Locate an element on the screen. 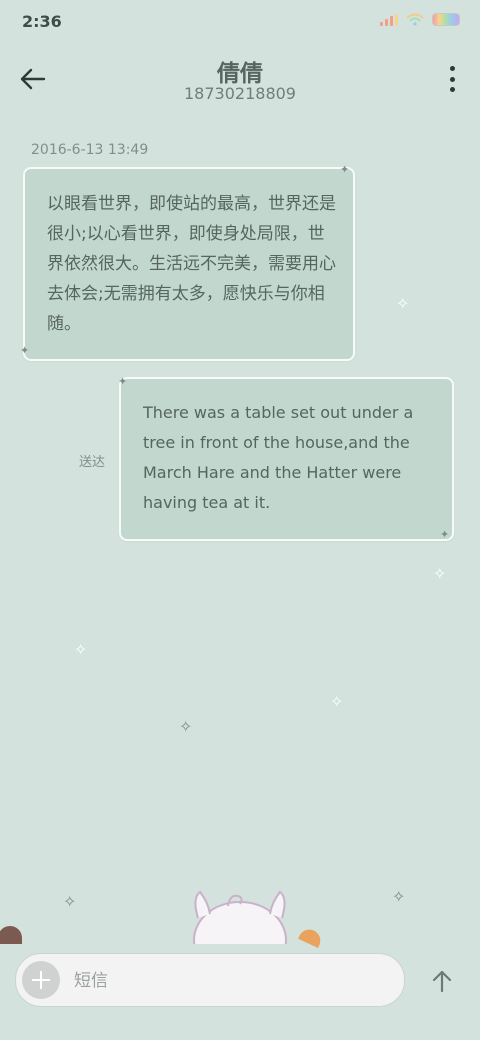 The height and width of the screenshot is (1040, 480). signal-icon is located at coordinates (389, 19).